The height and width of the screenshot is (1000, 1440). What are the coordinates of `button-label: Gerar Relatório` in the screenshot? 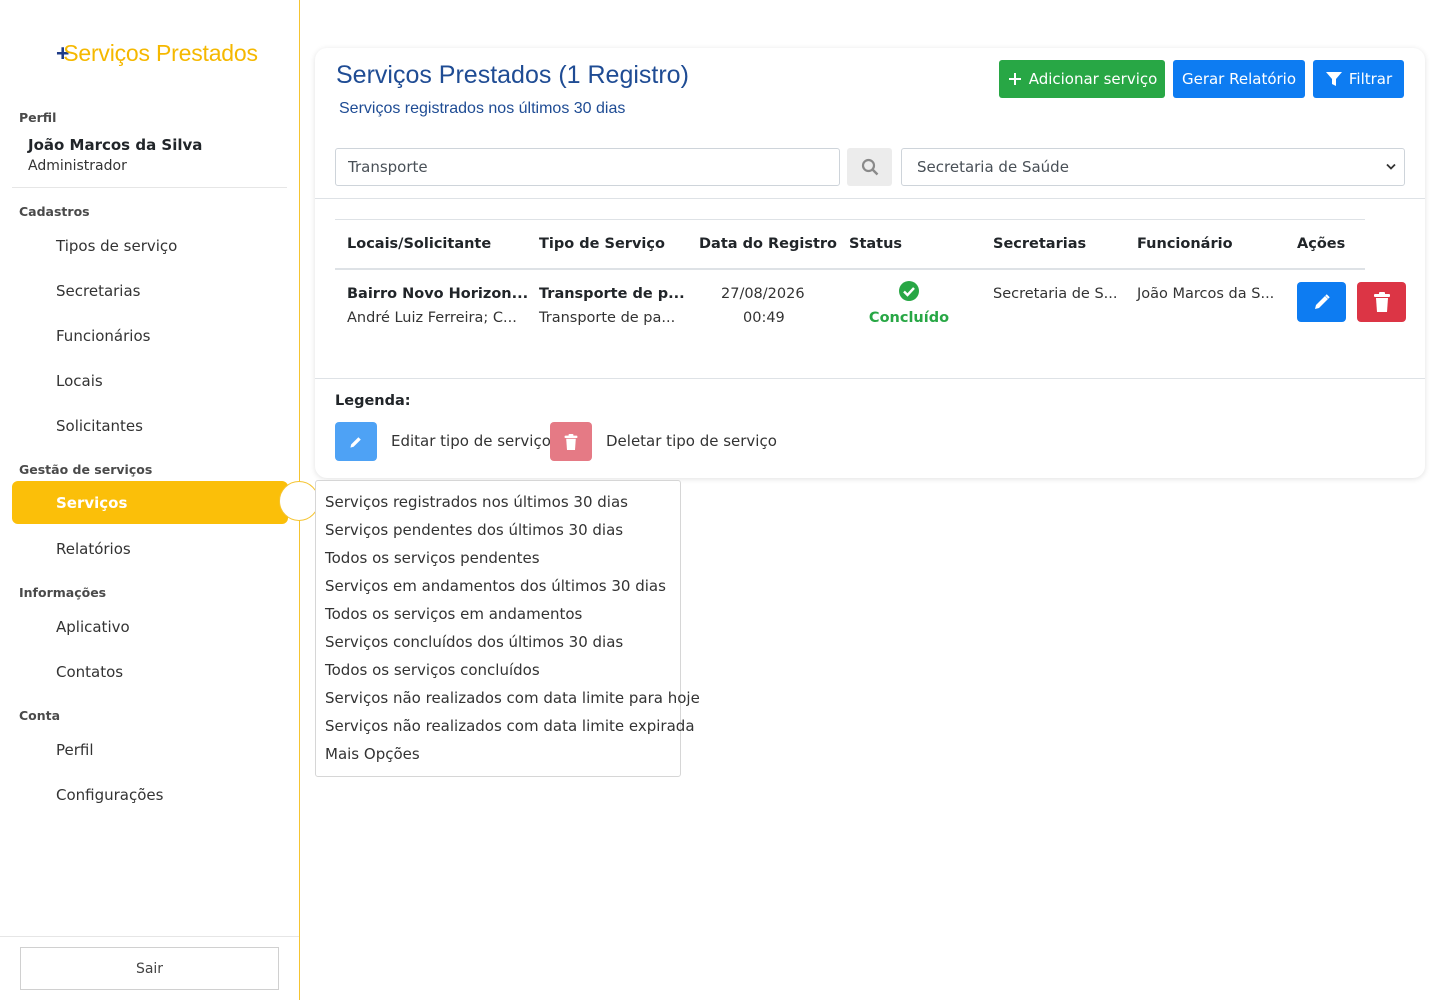 It's located at (1239, 79).